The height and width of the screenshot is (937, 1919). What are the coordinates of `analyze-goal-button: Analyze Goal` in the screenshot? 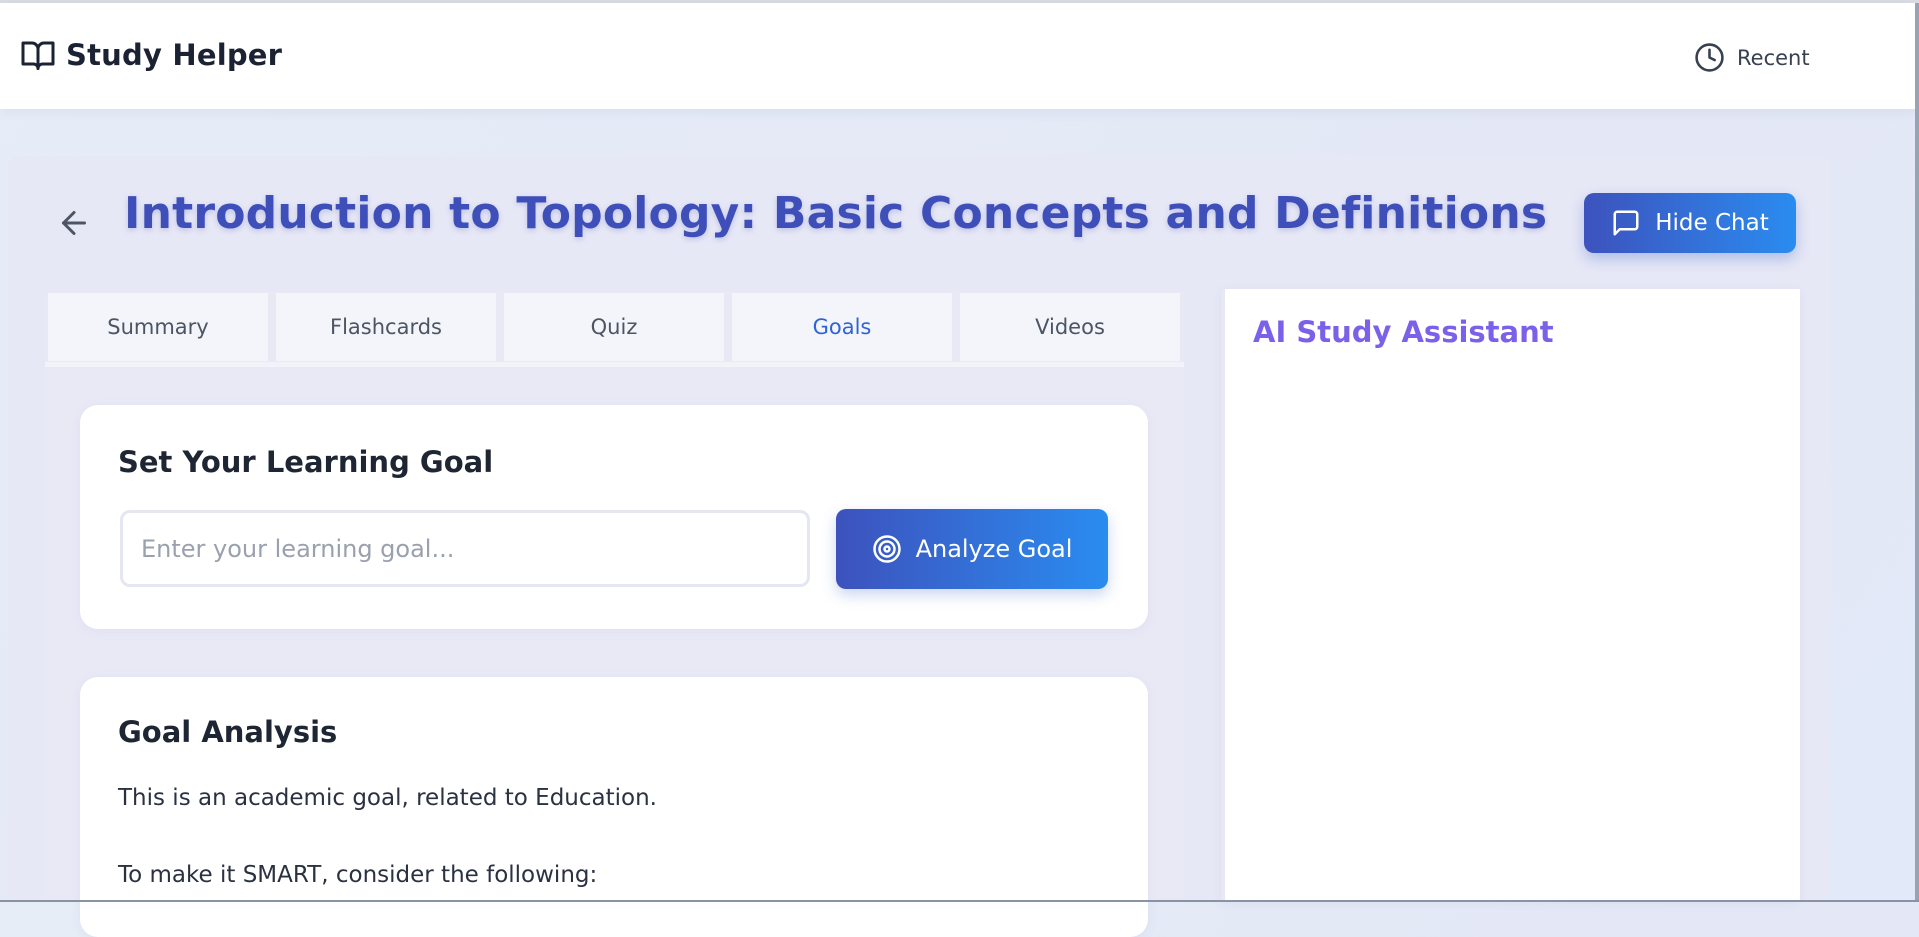 It's located at (972, 549).